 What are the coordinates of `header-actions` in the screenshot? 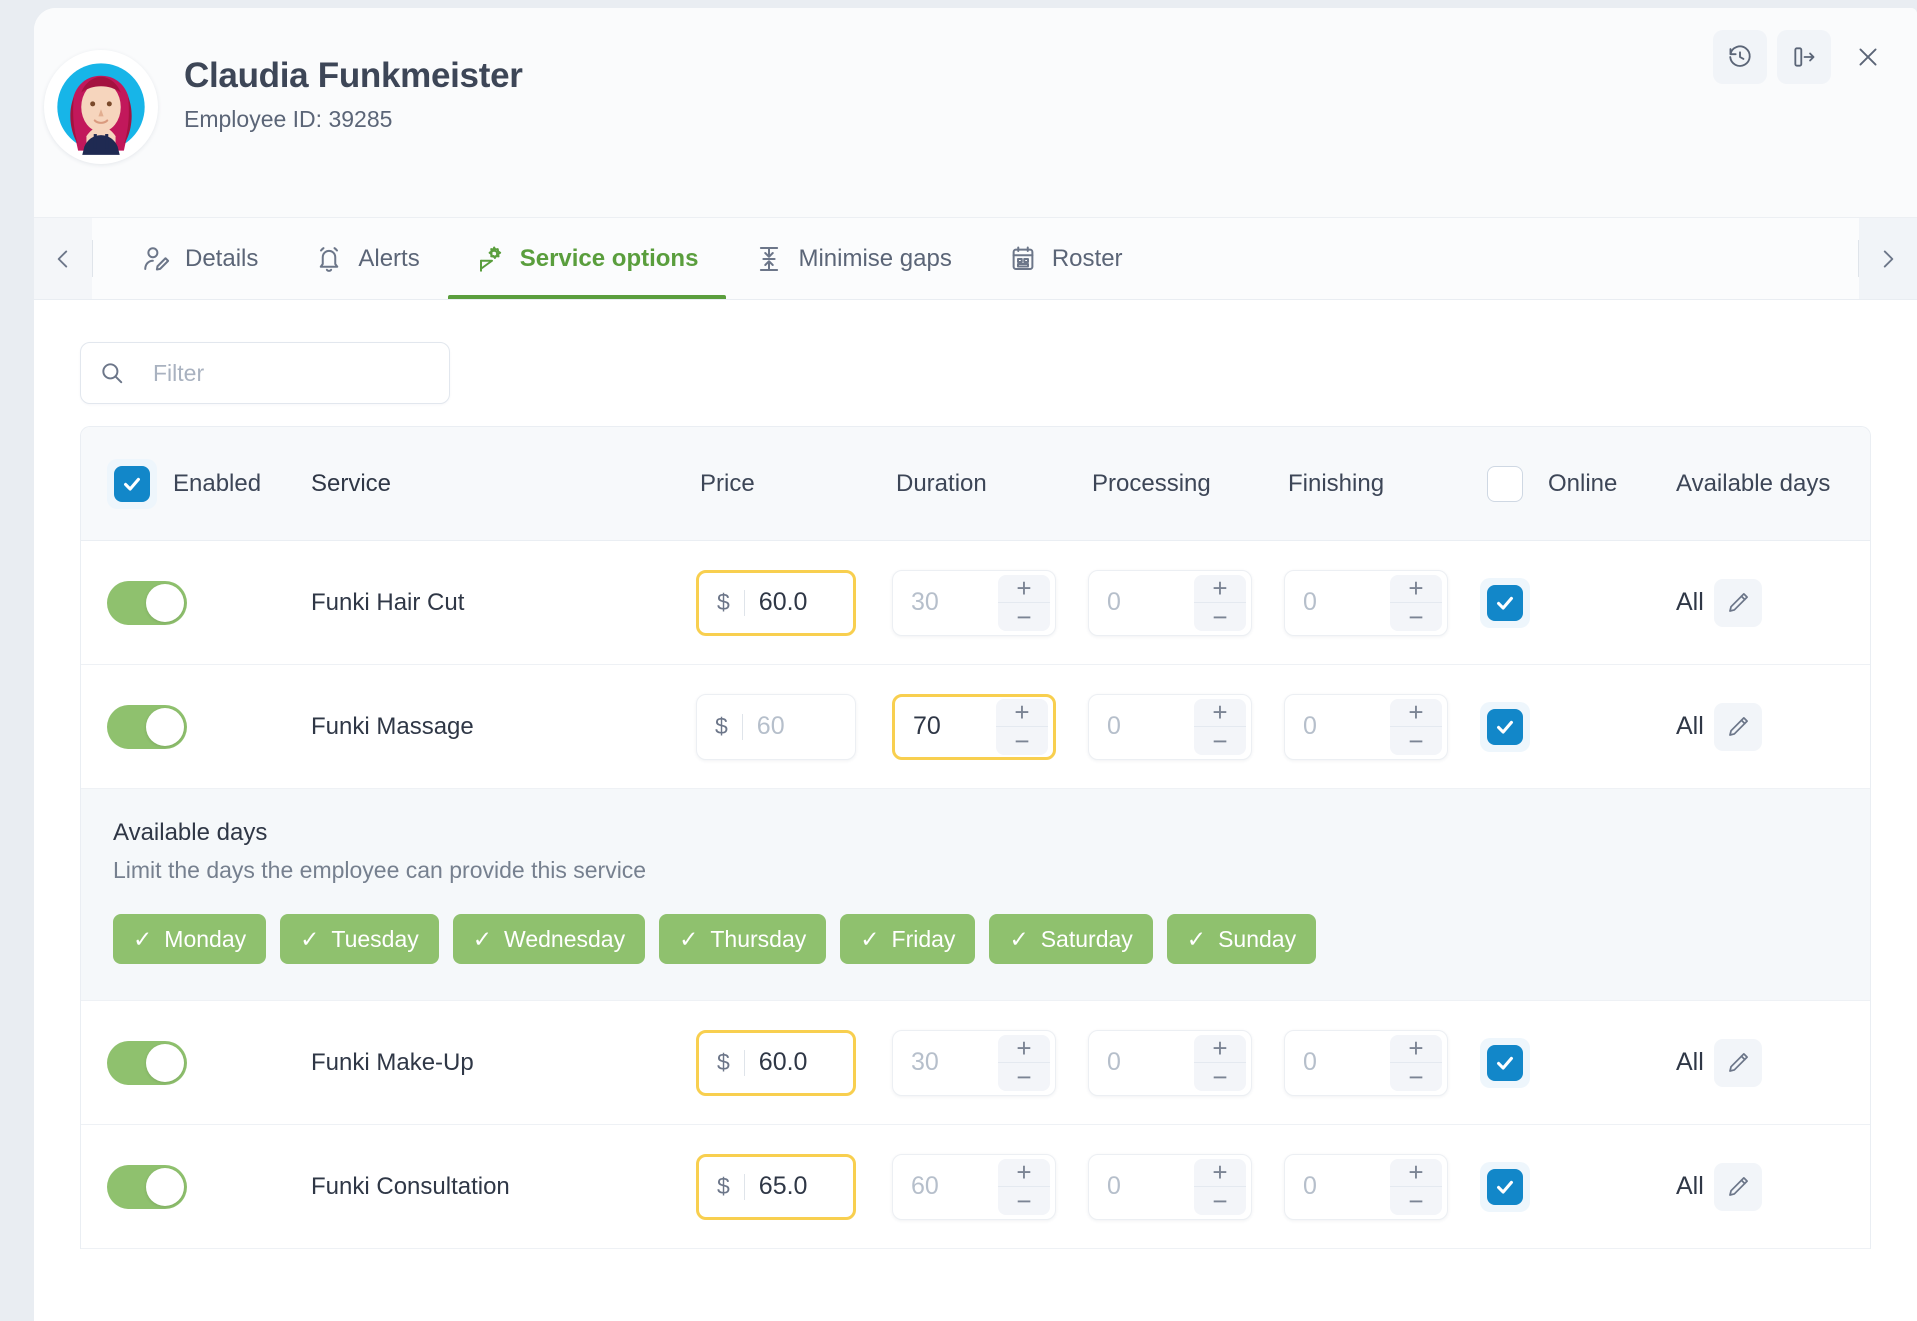 It's located at (1804, 57).